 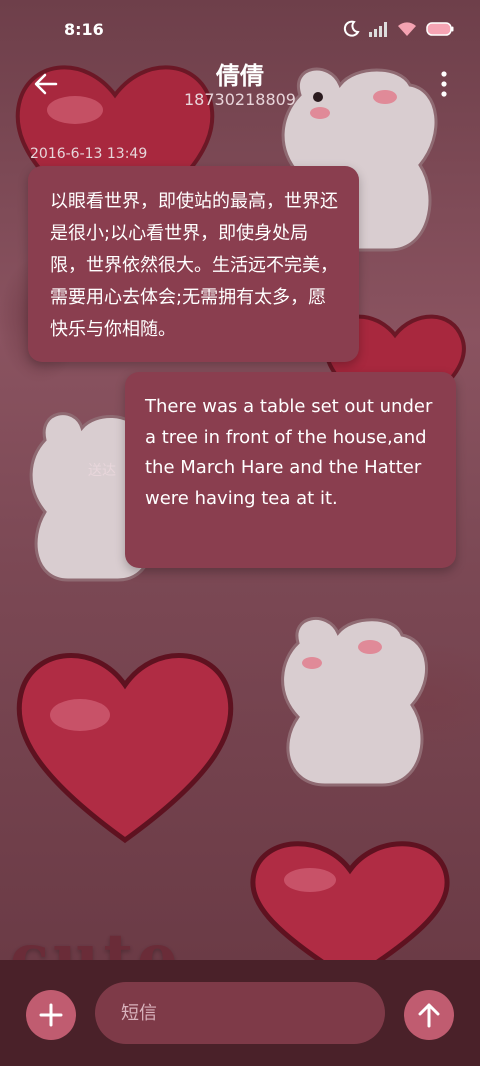 I want to click on add-attachment-button, so click(x=51, y=1015).